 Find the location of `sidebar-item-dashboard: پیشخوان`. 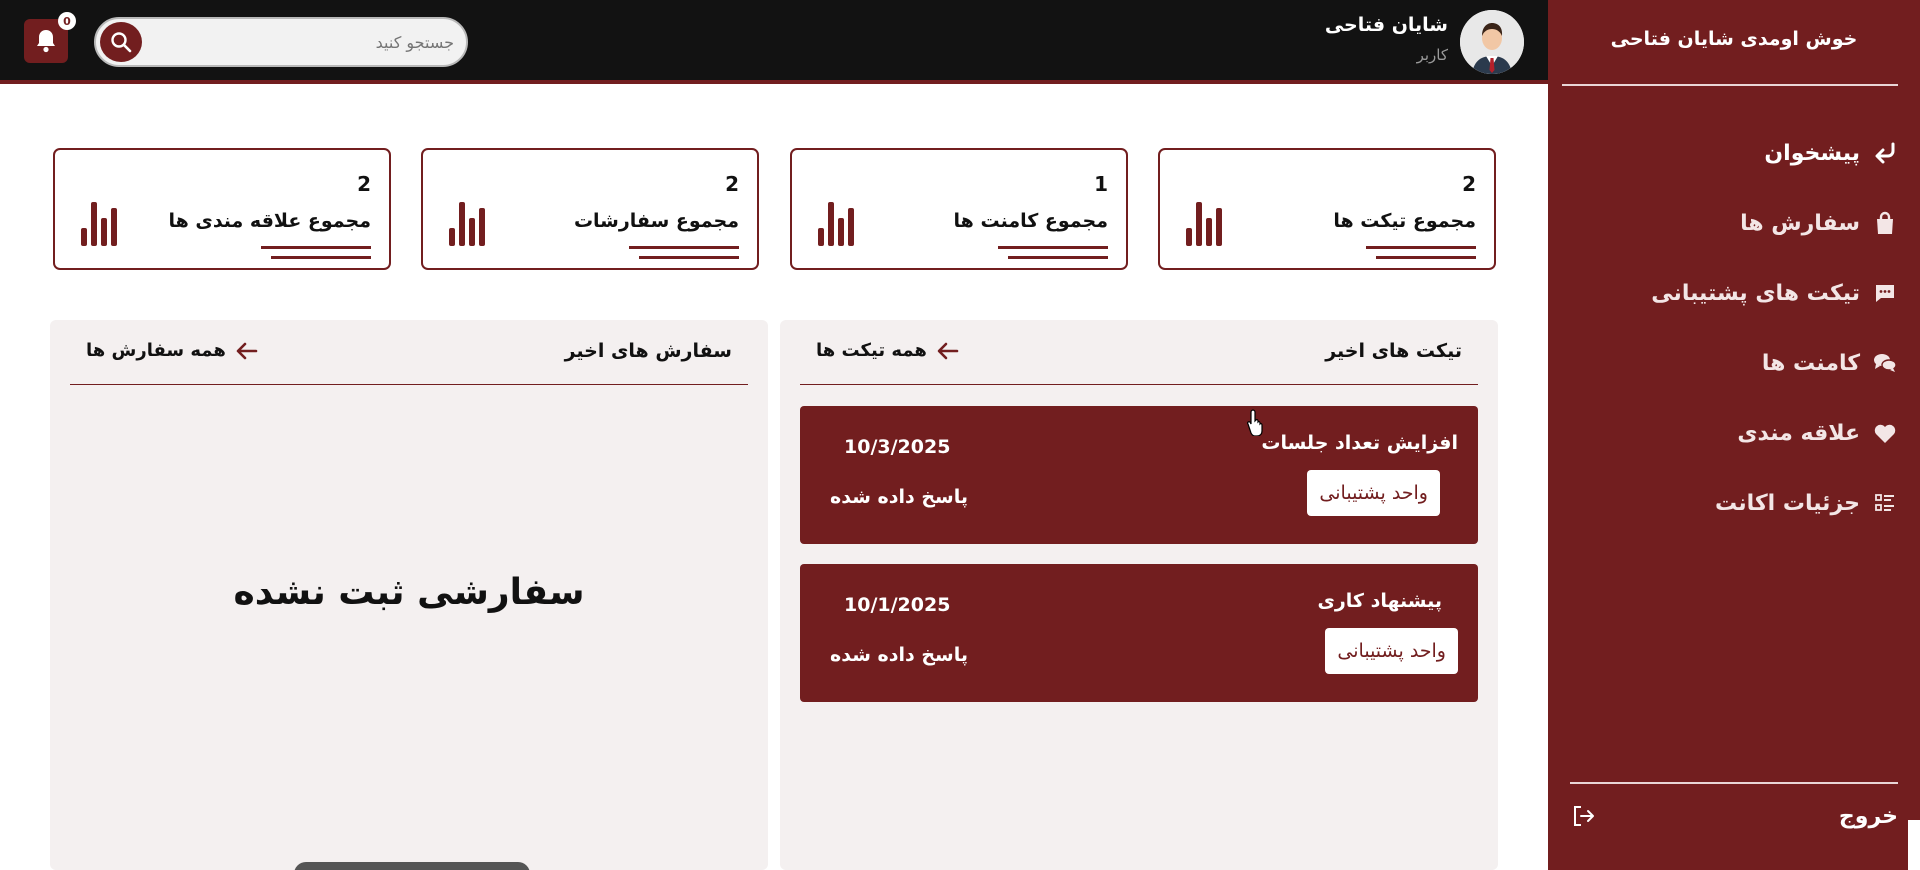

sidebar-item-dashboard: پیشخوان is located at coordinates (1748, 153).